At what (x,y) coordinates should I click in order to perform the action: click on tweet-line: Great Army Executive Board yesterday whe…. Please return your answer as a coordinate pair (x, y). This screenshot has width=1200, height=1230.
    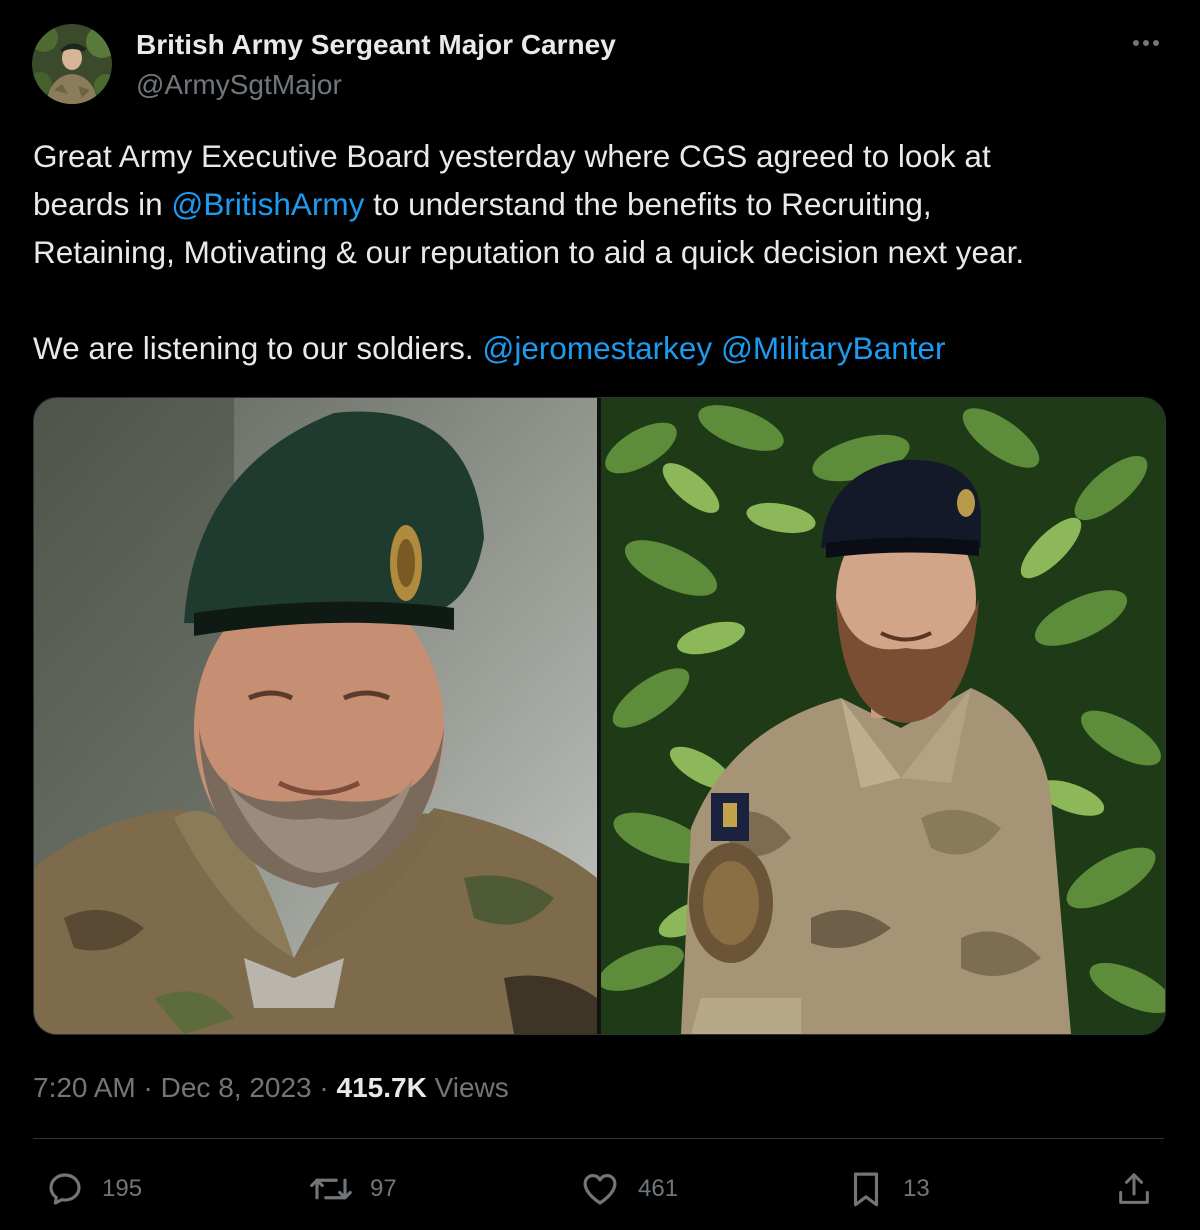
    Looking at the image, I should click on (603, 156).